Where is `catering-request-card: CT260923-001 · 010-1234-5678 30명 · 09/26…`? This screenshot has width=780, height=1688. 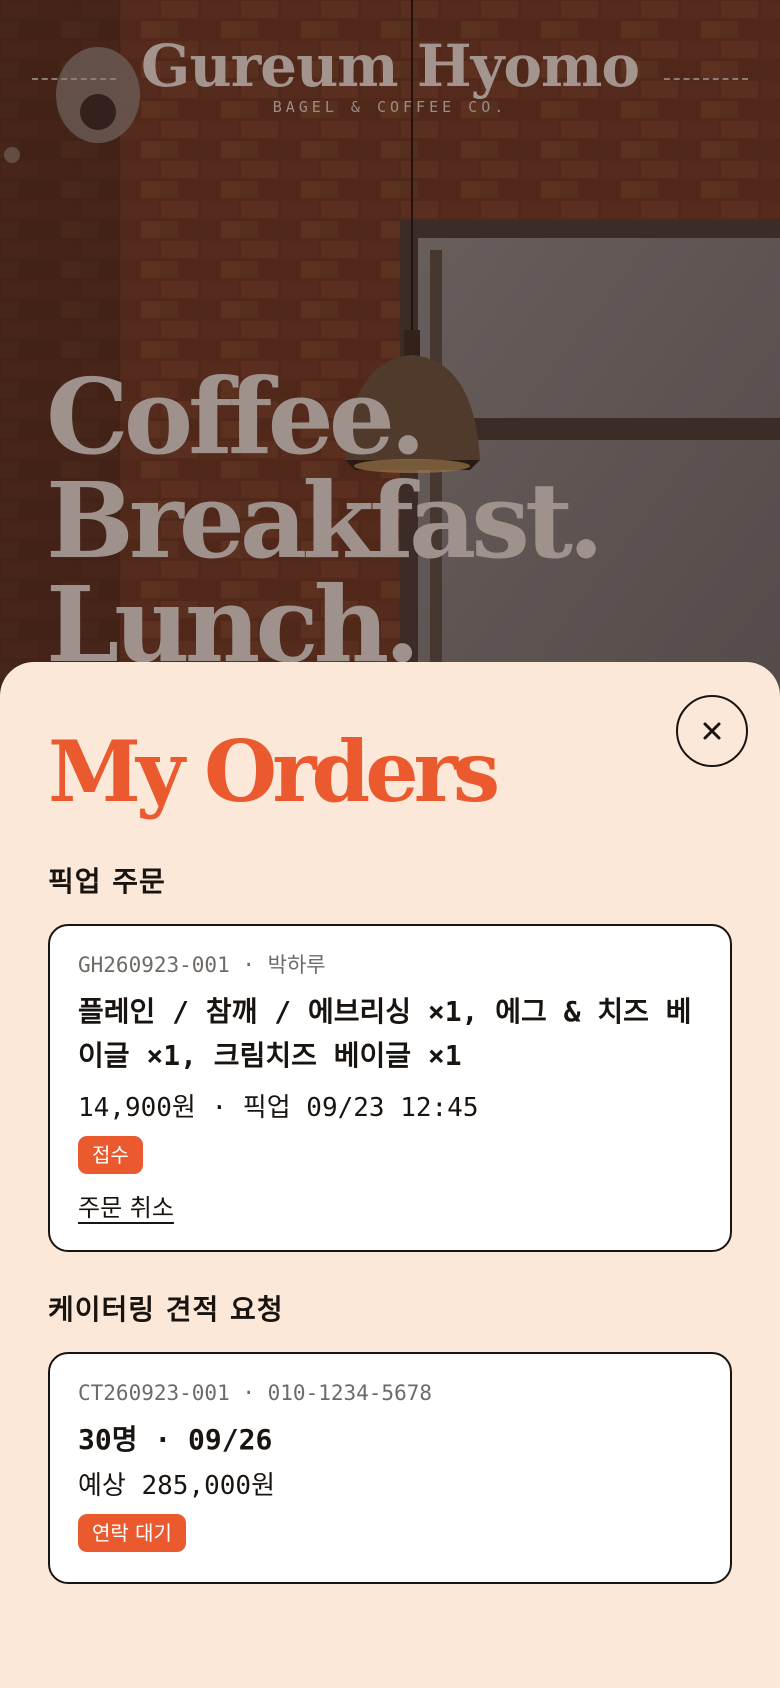 catering-request-card: CT260923-001 · 010-1234-5678 30명 · 09/26… is located at coordinates (390, 1468).